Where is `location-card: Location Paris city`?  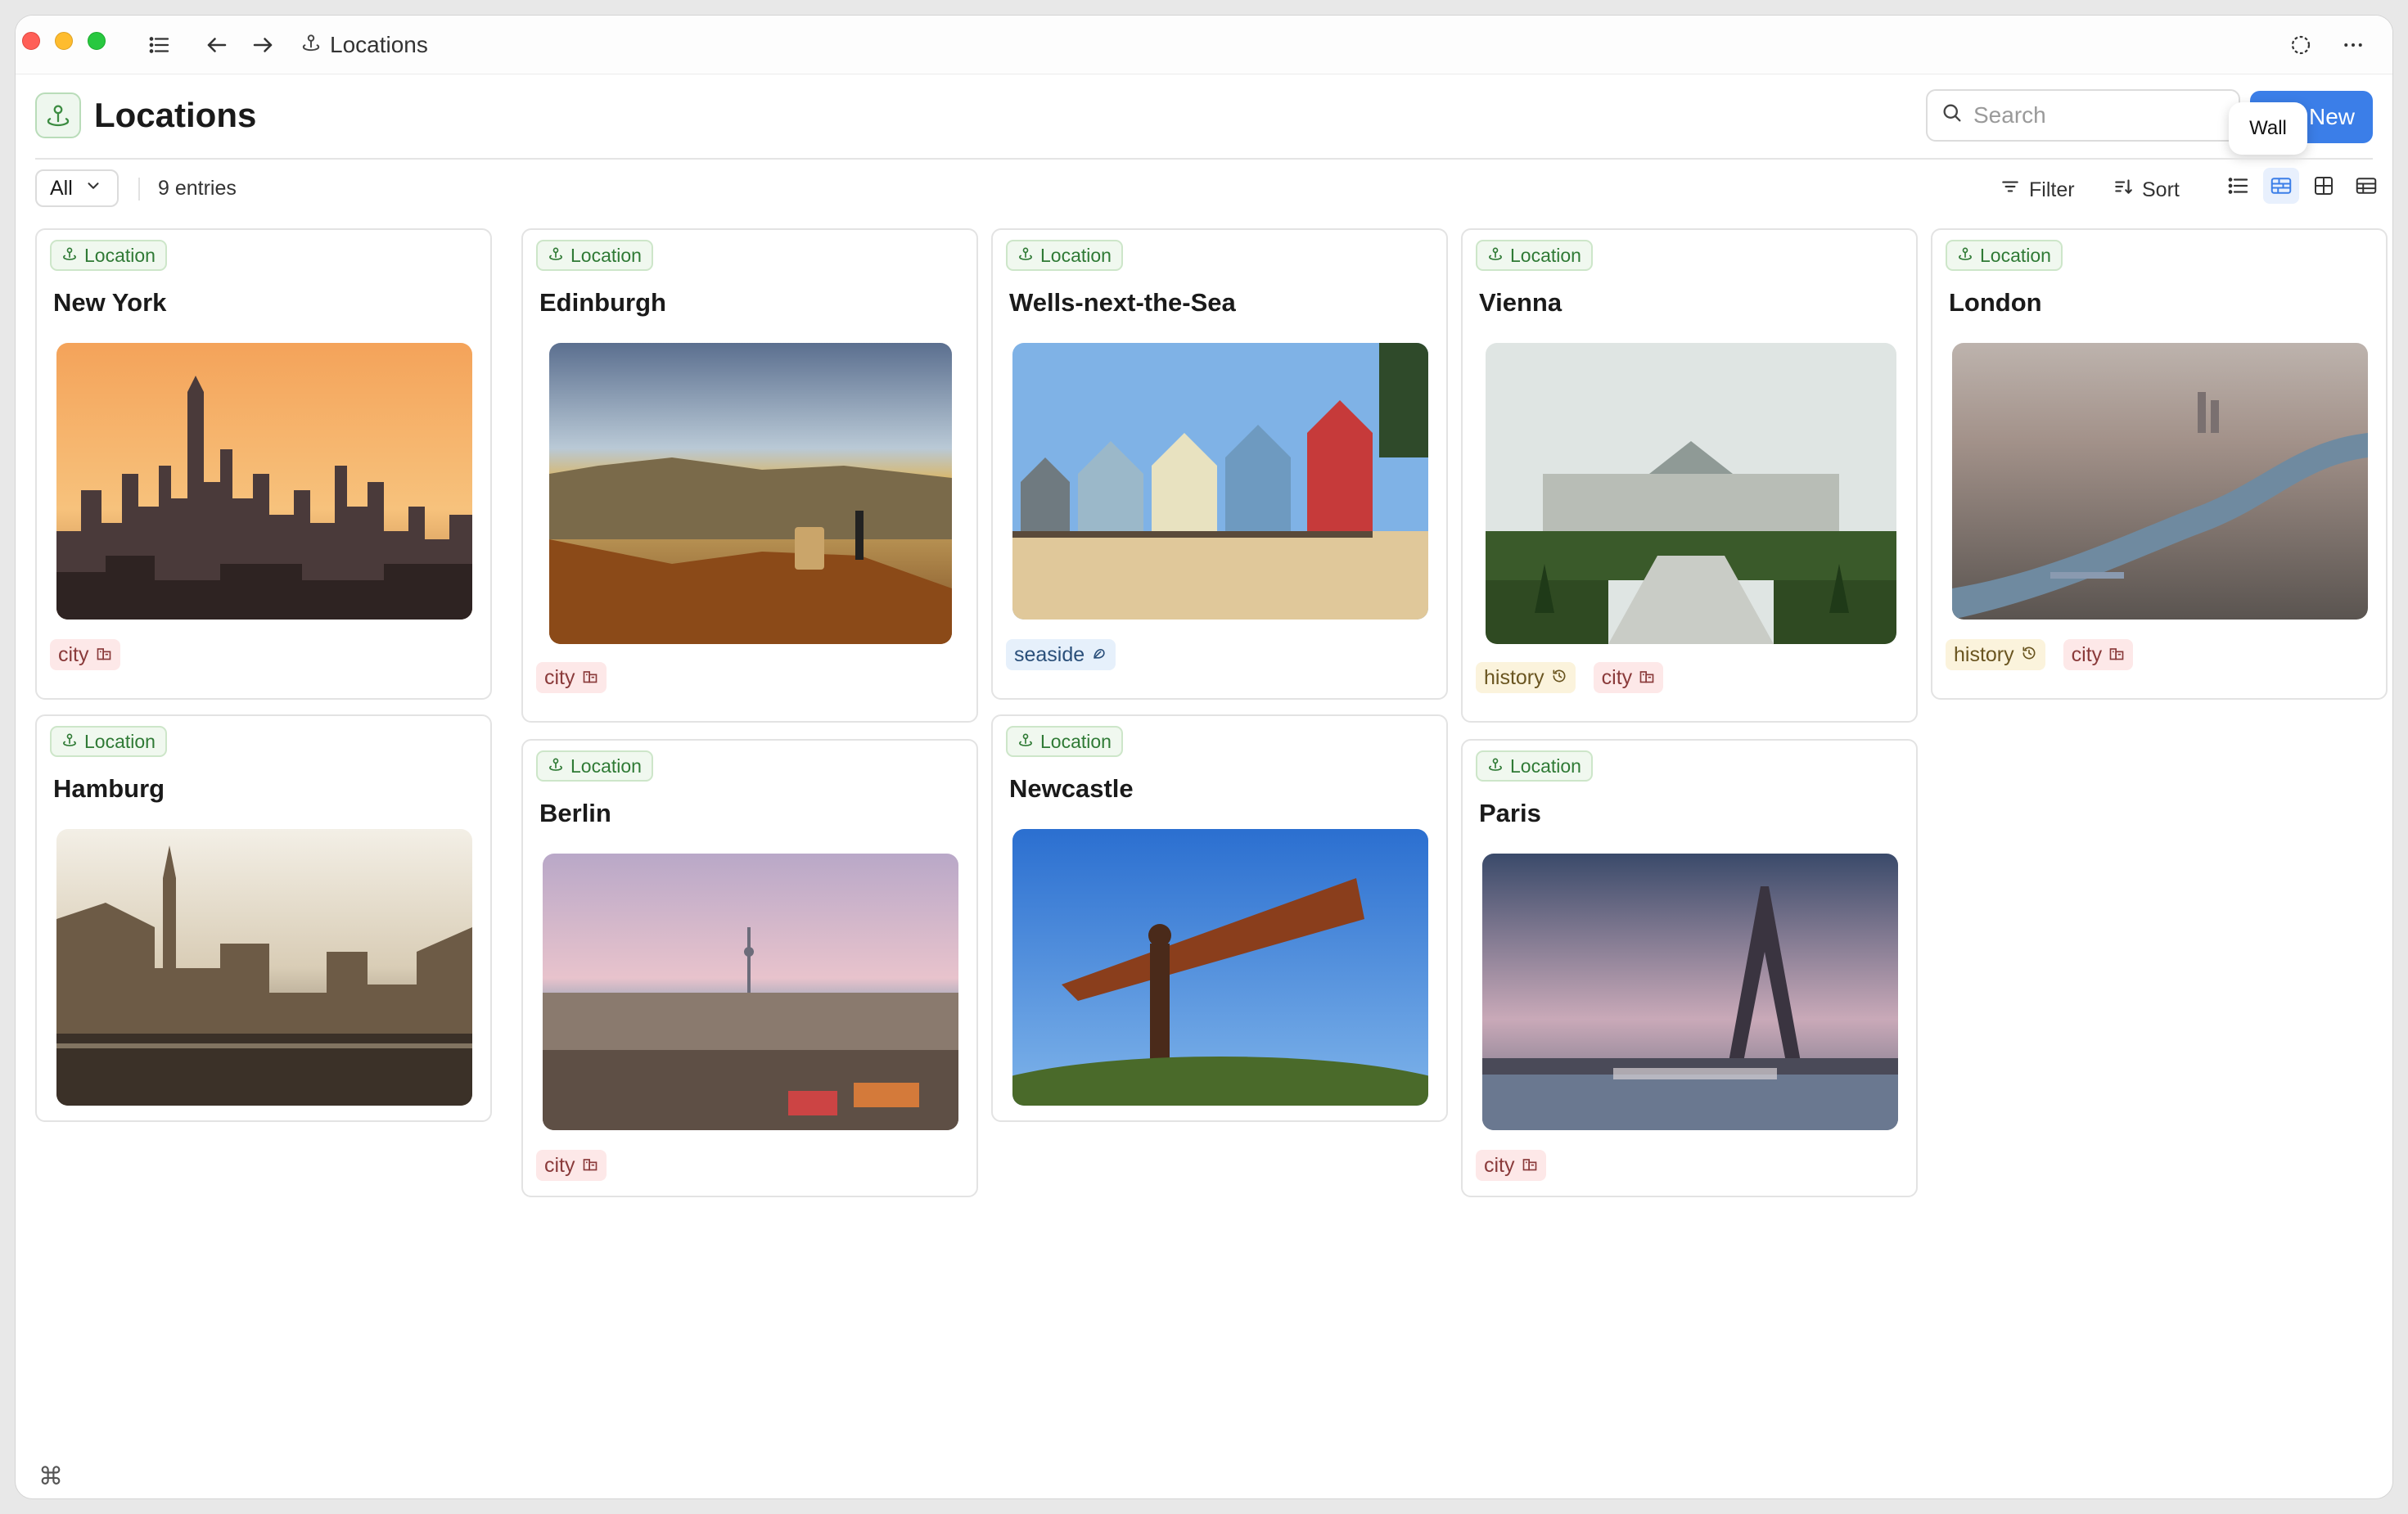
location-card: Location Paris city is located at coordinates (1689, 968).